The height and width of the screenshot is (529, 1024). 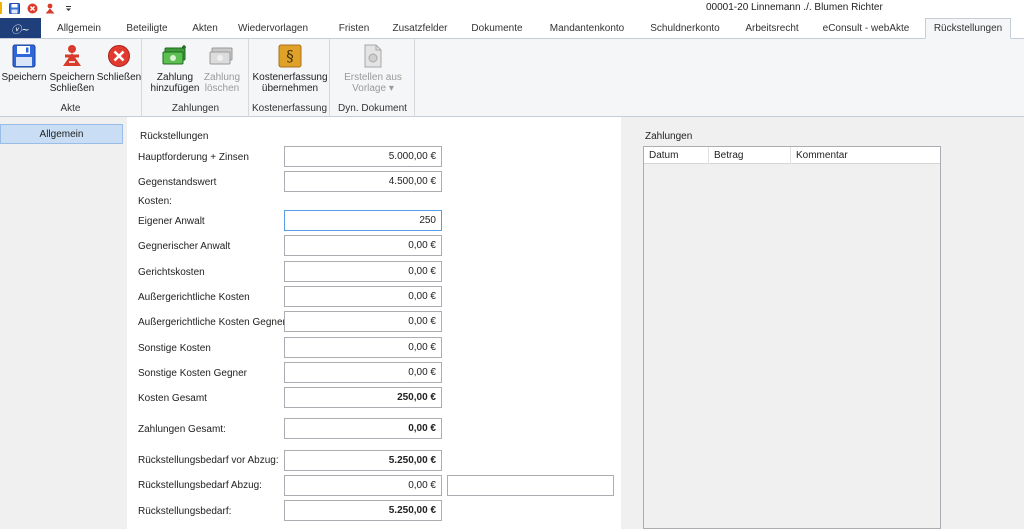 What do you see at coordinates (363, 460) in the screenshot?
I see `bedarf-vor-abzug-field: 5.250,00 €` at bounding box center [363, 460].